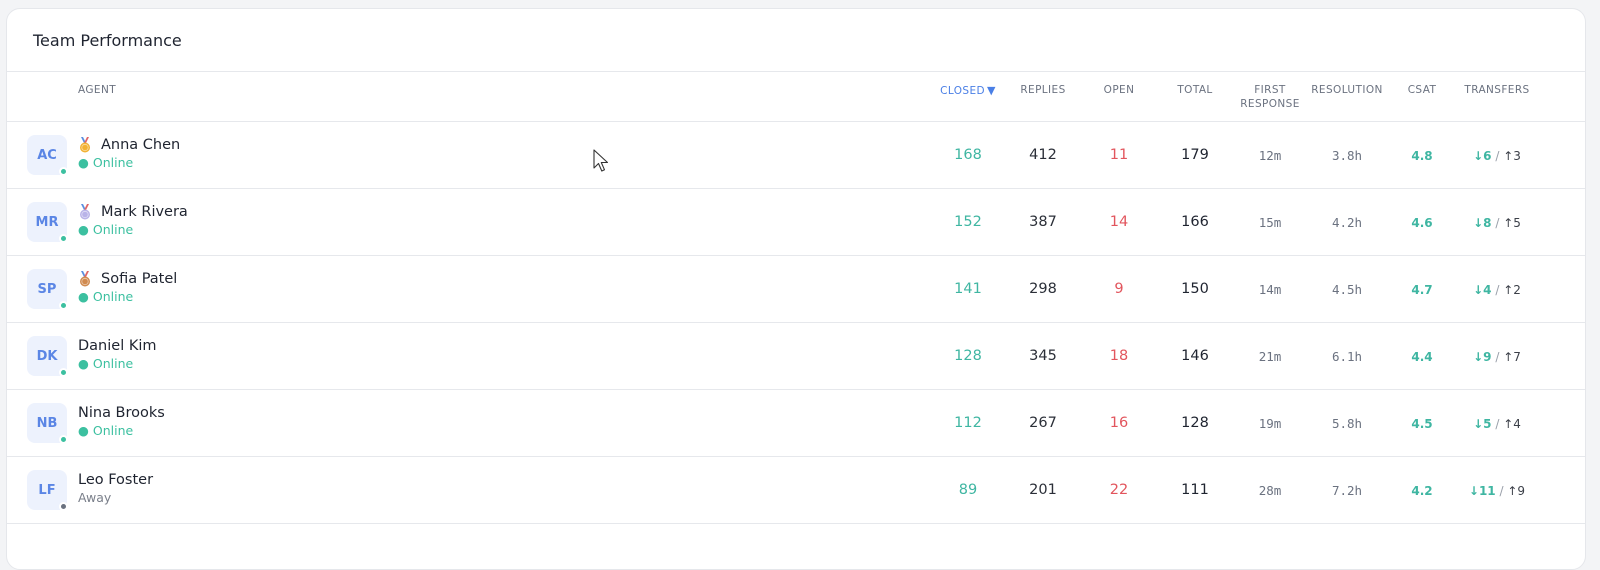 The height and width of the screenshot is (570, 1600). Describe the element at coordinates (85, 279) in the screenshot. I see `bronze-medal-icon` at that location.